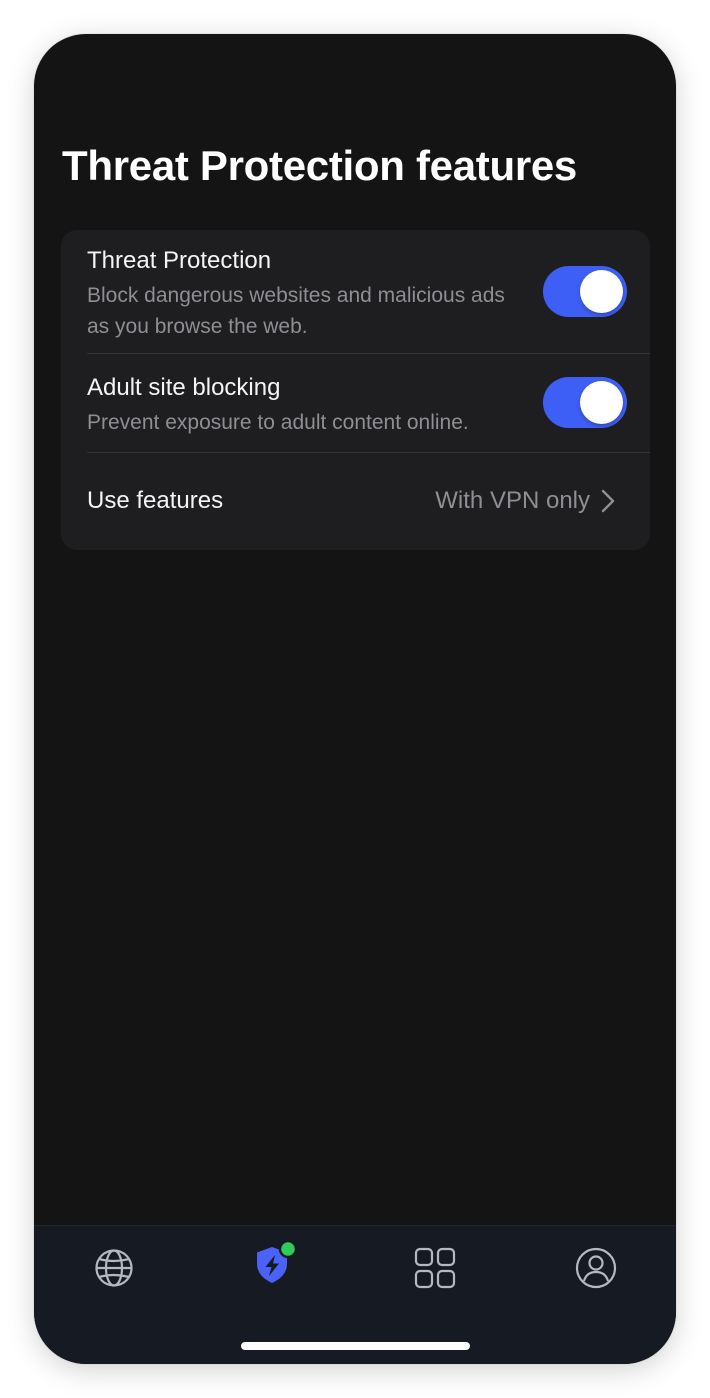  Describe the element at coordinates (184, 387) in the screenshot. I see `adult-site-blocking-title: Adult site blocking` at that location.